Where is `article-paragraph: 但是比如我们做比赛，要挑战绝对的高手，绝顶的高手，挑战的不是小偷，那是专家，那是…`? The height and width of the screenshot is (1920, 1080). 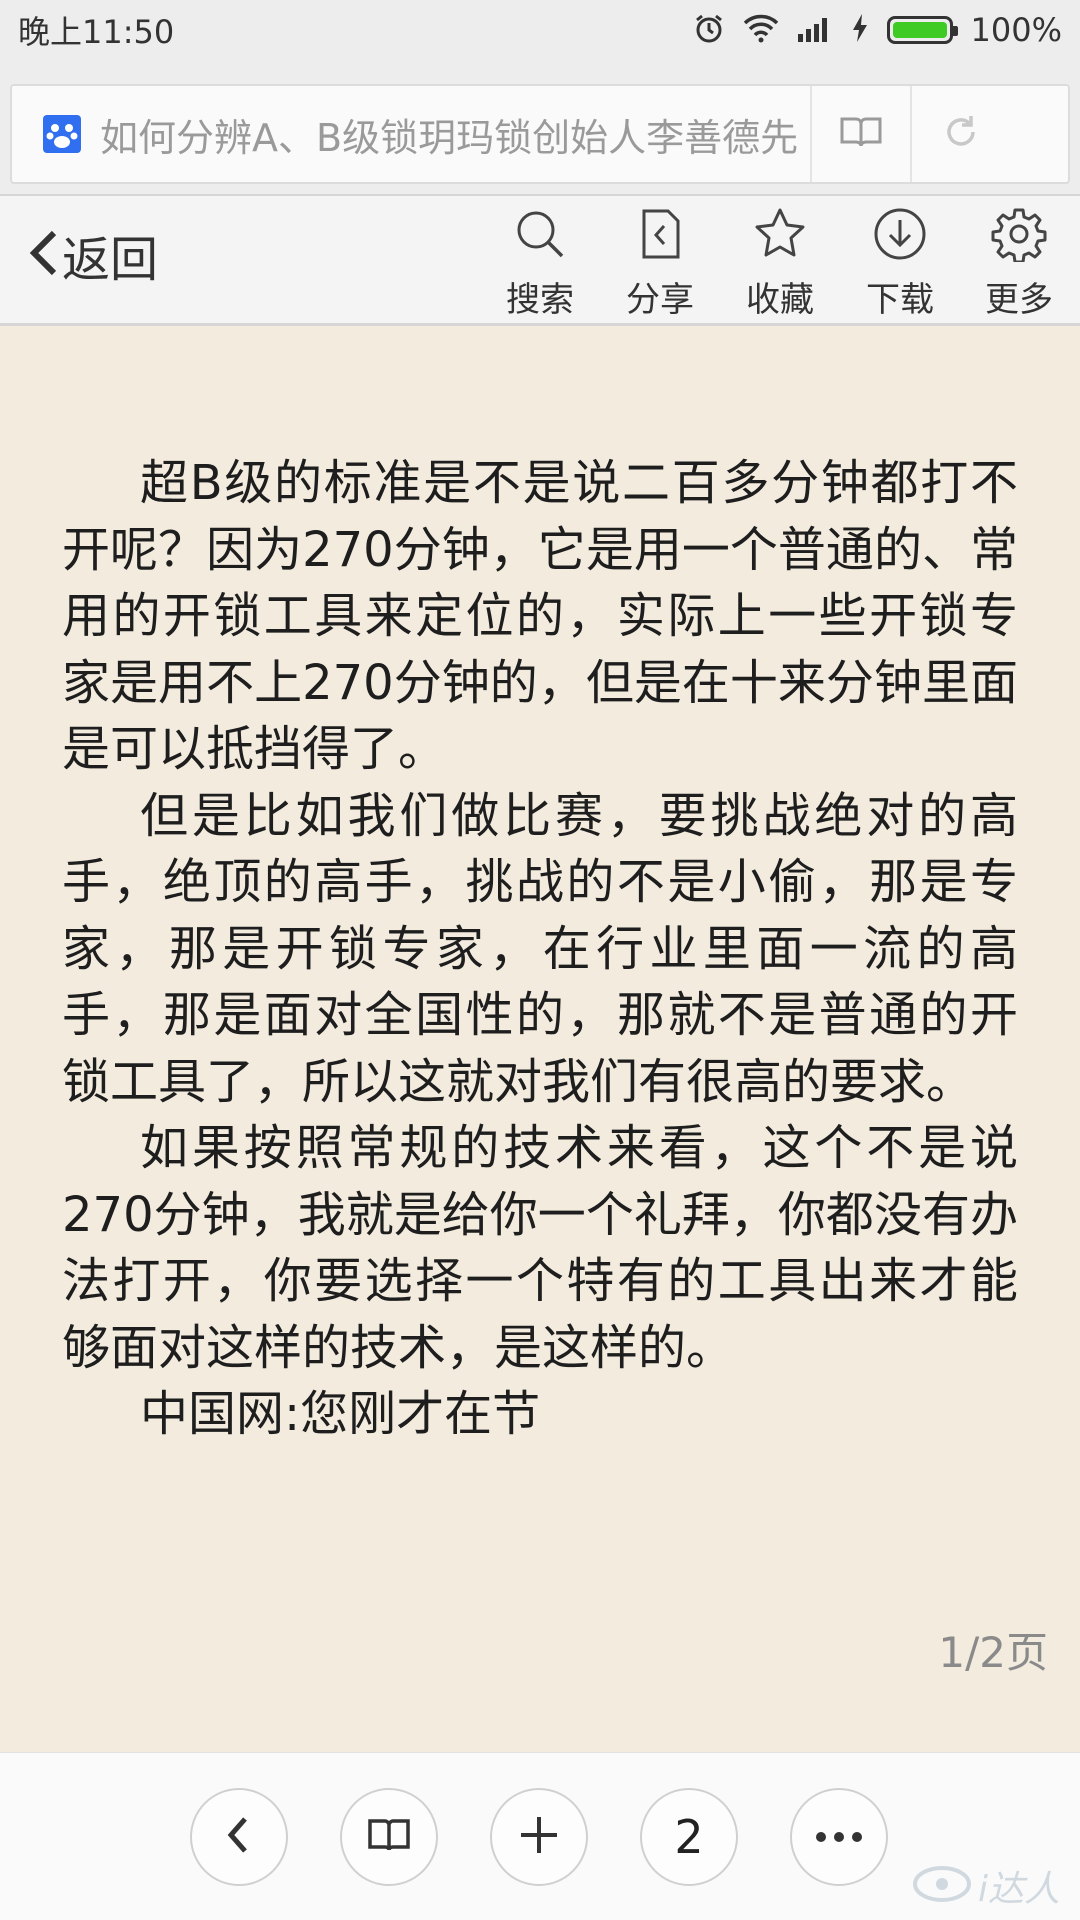 article-paragraph: 但是比如我们做比赛，要挑战绝对的高手，绝顶的高手，挑战的不是小偷，那是专家，那是… is located at coordinates (540, 948).